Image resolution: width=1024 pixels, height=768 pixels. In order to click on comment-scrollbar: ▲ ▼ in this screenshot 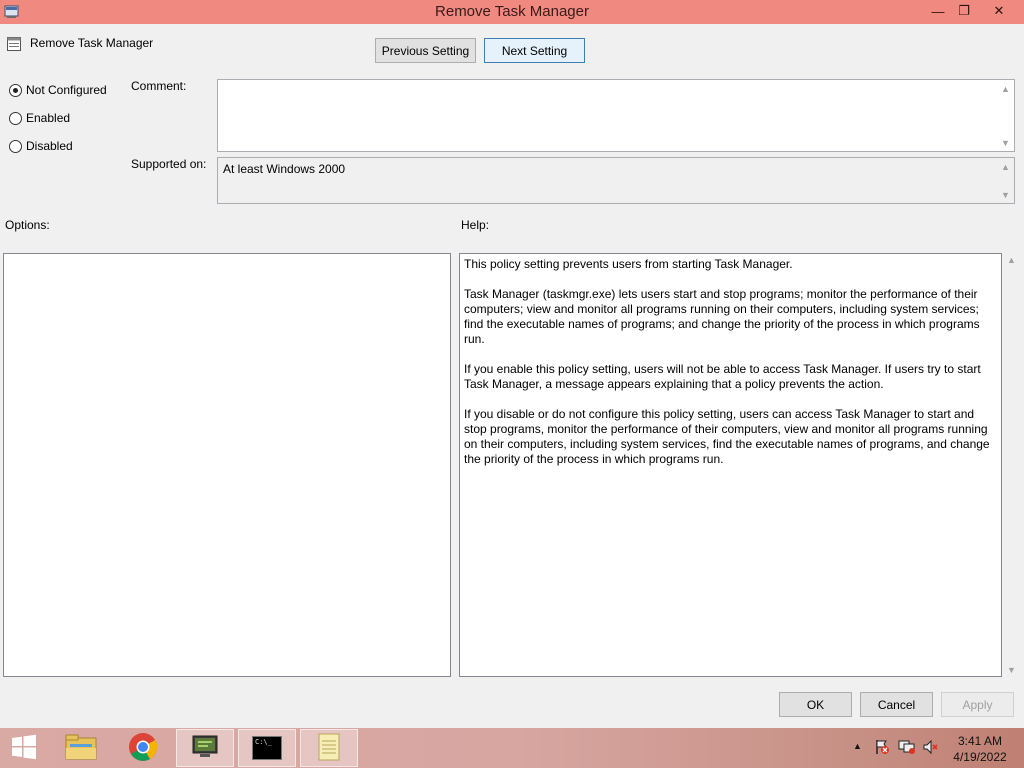, I will do `click(1005, 115)`.